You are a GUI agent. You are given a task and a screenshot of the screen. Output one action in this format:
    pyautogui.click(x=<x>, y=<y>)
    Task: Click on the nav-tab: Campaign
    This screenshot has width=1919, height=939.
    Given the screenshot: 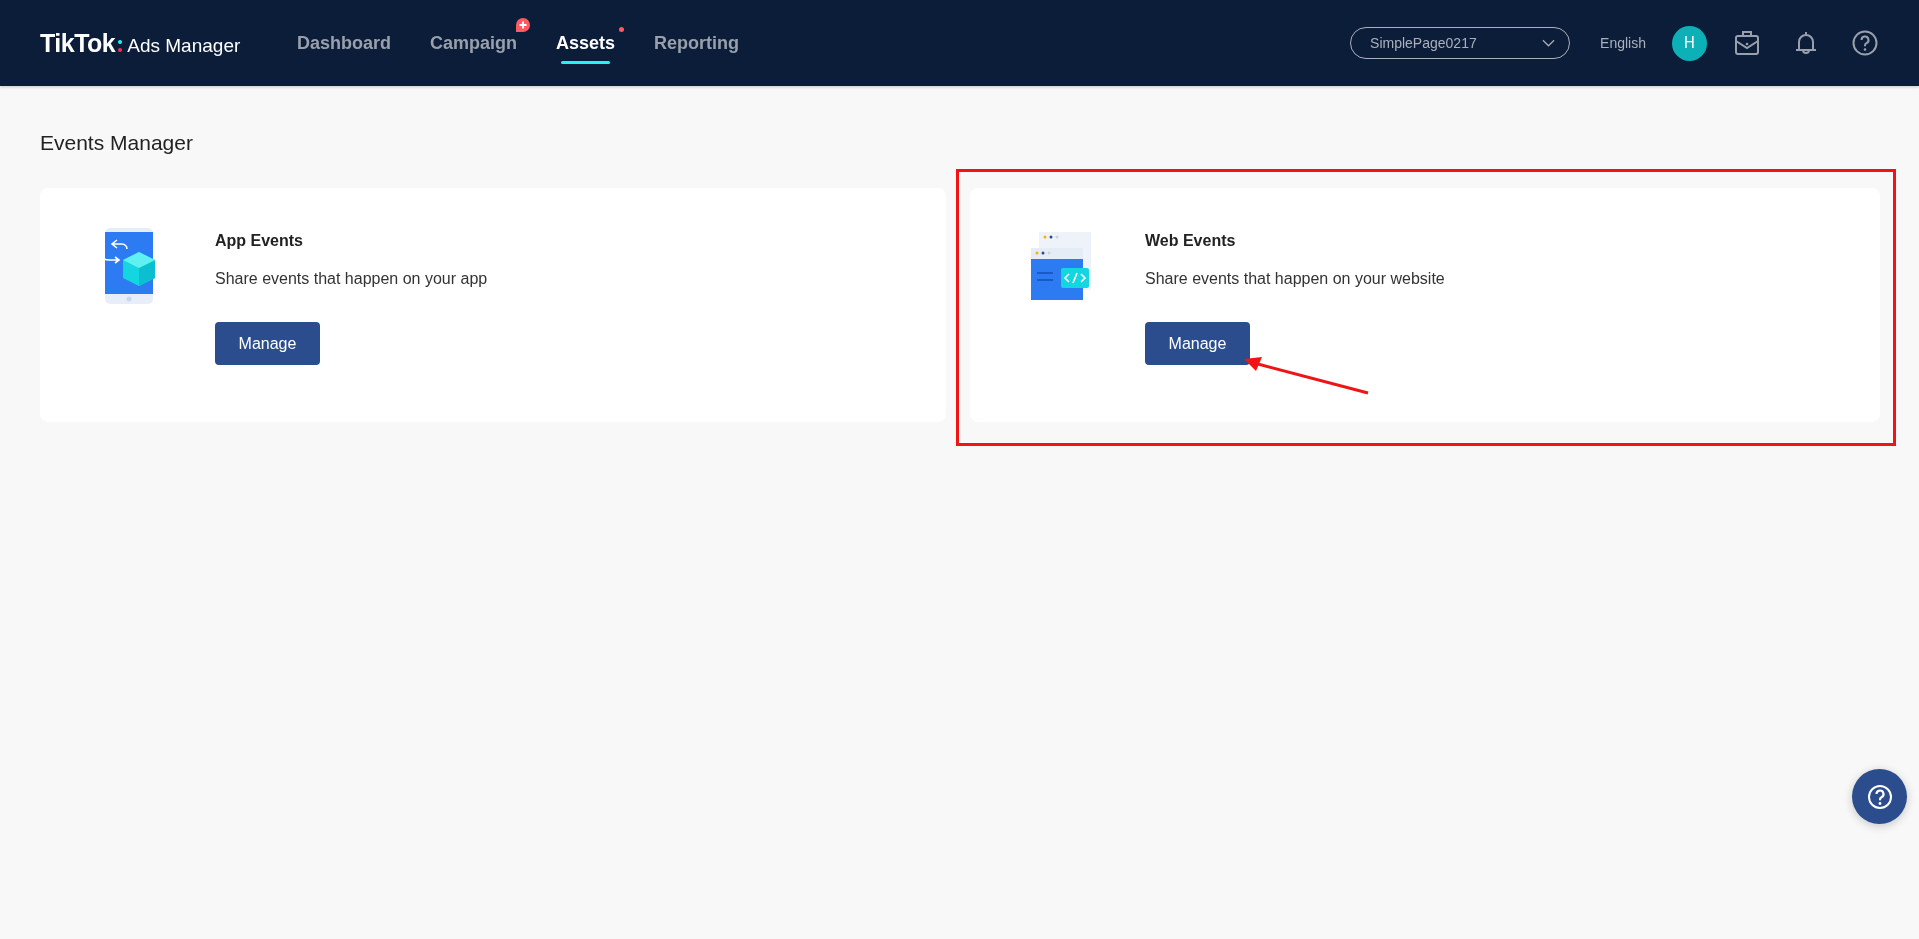 What is the action you would take?
    pyautogui.click(x=474, y=43)
    